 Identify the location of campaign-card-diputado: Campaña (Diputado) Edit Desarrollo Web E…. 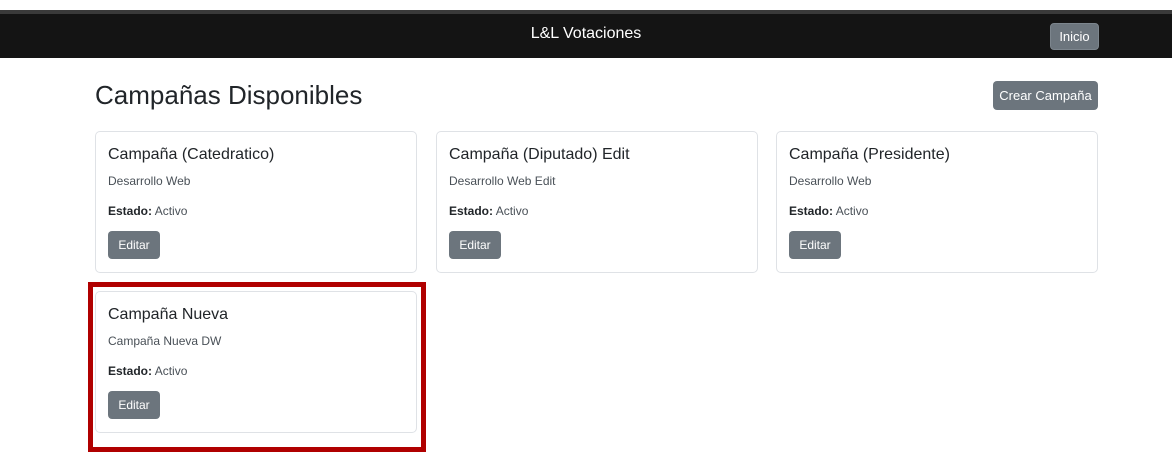
(597, 202).